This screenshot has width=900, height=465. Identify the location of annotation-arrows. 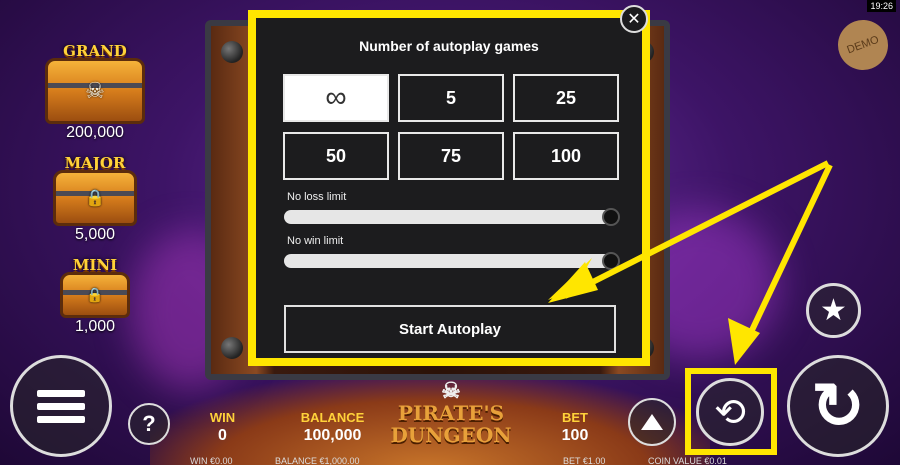
(690, 262).